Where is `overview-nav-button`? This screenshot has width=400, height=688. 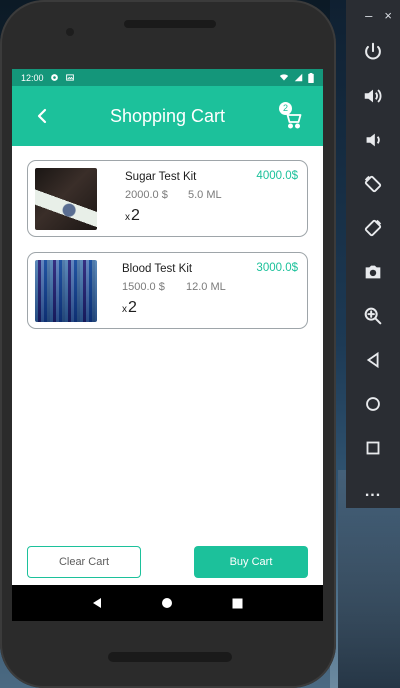
overview-nav-button is located at coordinates (373, 448).